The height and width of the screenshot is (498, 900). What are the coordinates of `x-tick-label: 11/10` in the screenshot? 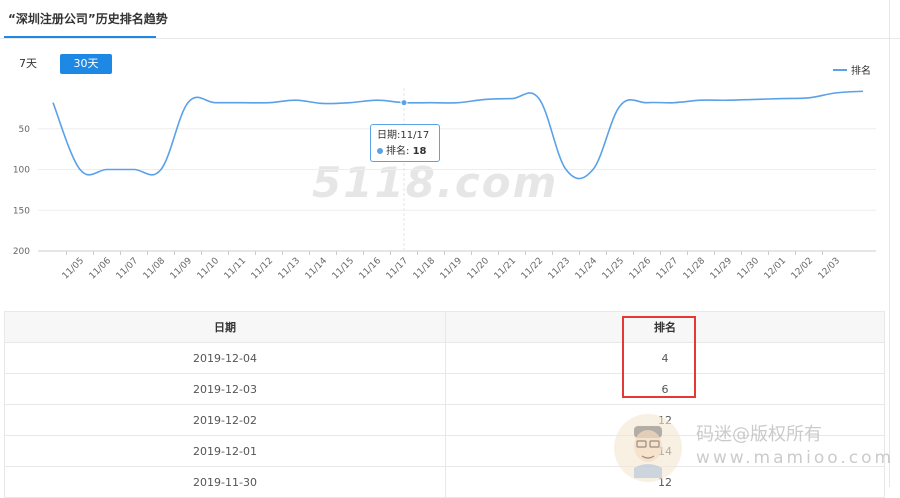 It's located at (209, 269).